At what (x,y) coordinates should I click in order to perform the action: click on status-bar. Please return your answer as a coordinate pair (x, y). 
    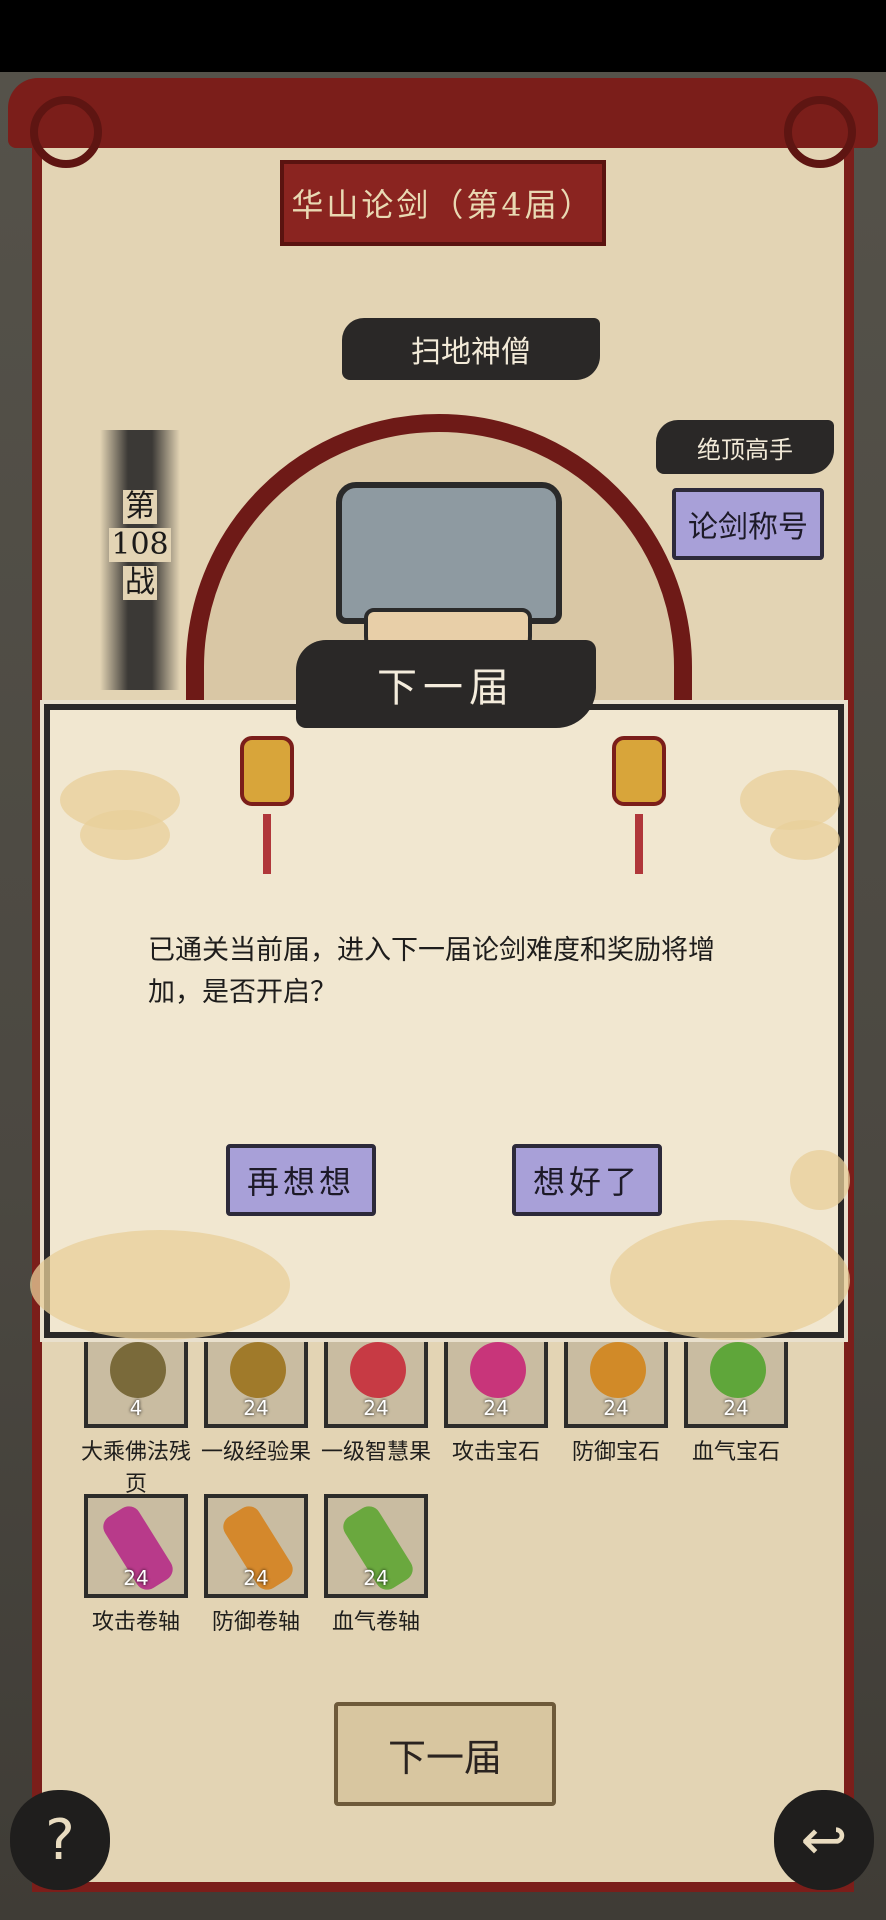
    Looking at the image, I should click on (443, 36).